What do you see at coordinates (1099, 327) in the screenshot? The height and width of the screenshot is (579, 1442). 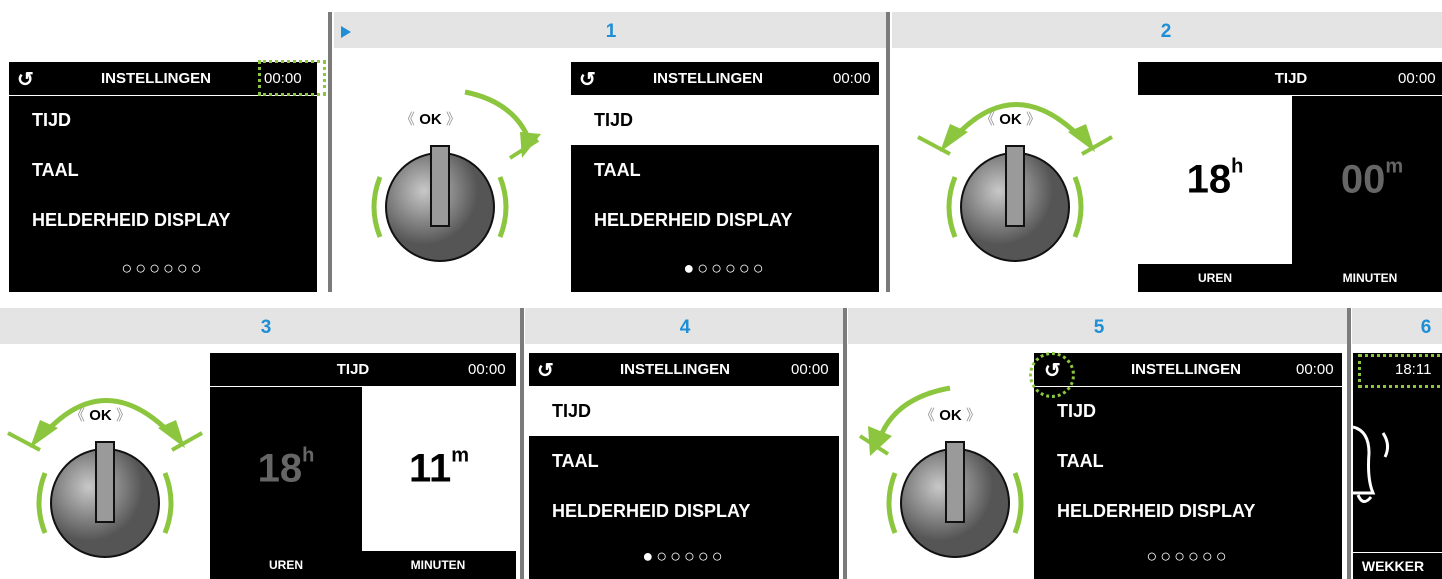 I see `step-number-5: 5` at bounding box center [1099, 327].